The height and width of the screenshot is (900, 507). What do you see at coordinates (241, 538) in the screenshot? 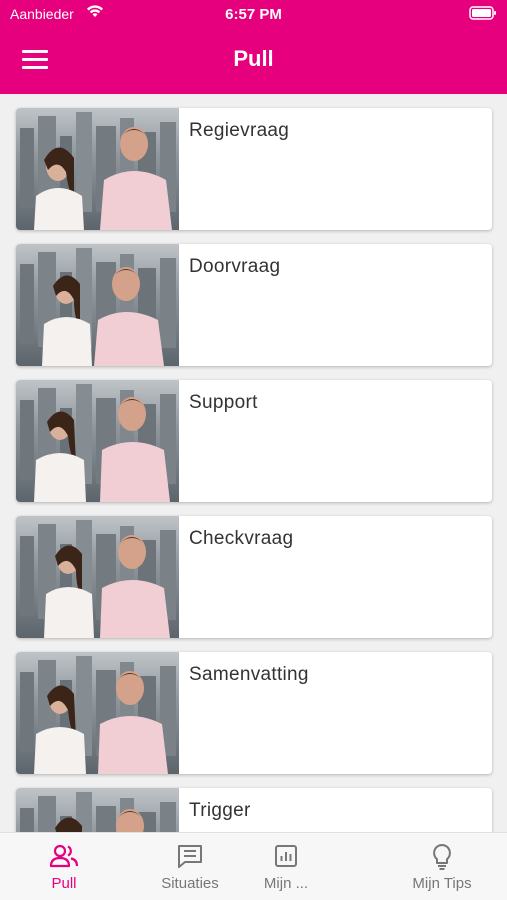
I see `item-title: Checkvraag` at bounding box center [241, 538].